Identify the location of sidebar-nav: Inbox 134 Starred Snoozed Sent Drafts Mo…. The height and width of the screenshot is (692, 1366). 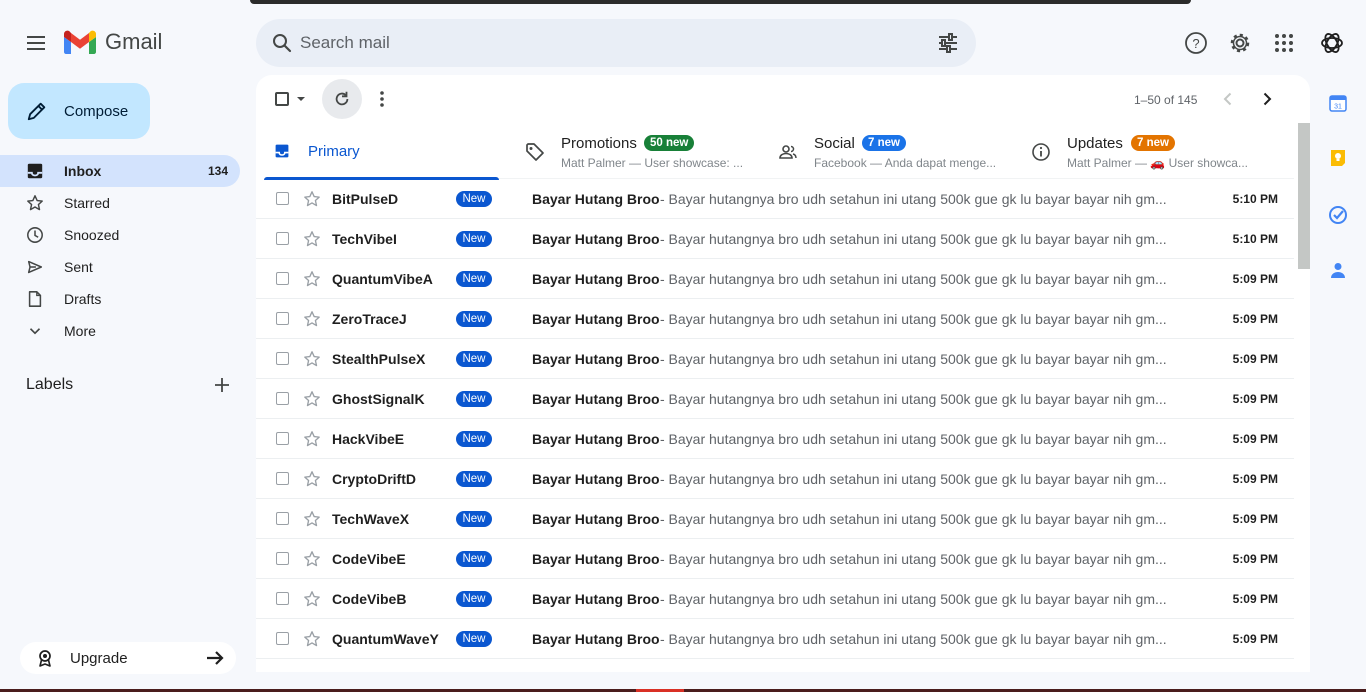
(120, 251).